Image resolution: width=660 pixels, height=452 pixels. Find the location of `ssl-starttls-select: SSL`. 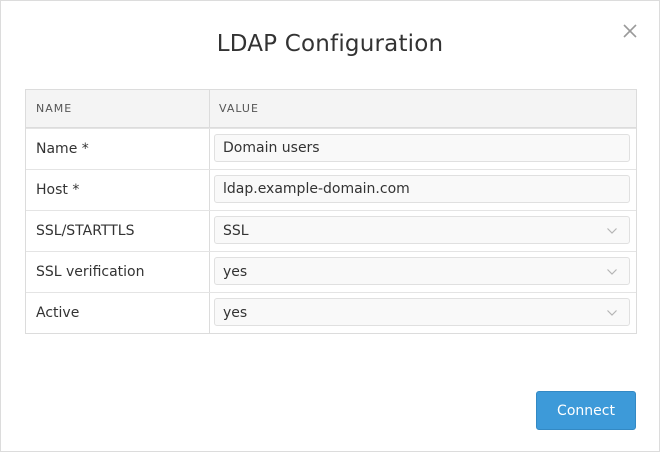

ssl-starttls-select: SSL is located at coordinates (422, 230).